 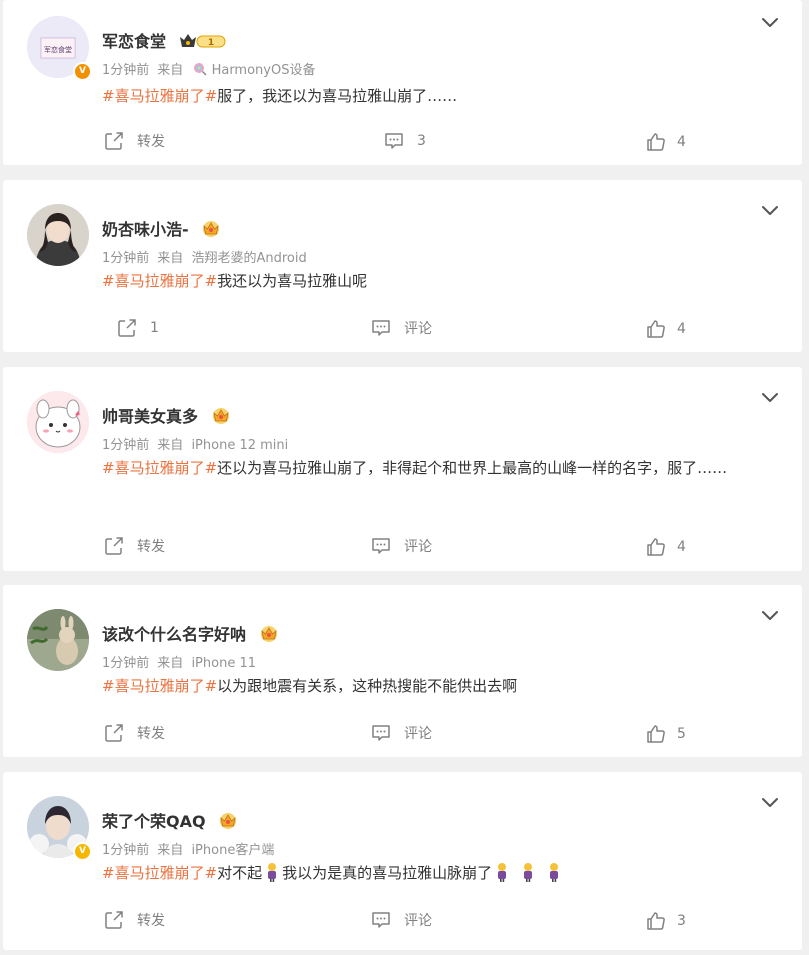 I want to click on share-count: 1, so click(x=154, y=328).